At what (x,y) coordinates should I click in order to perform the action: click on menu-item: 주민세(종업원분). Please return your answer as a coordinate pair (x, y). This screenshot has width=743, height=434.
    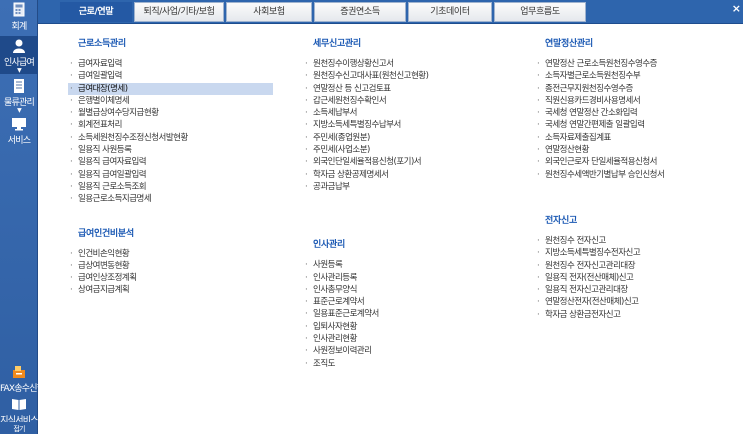
    Looking at the image, I should click on (403, 138).